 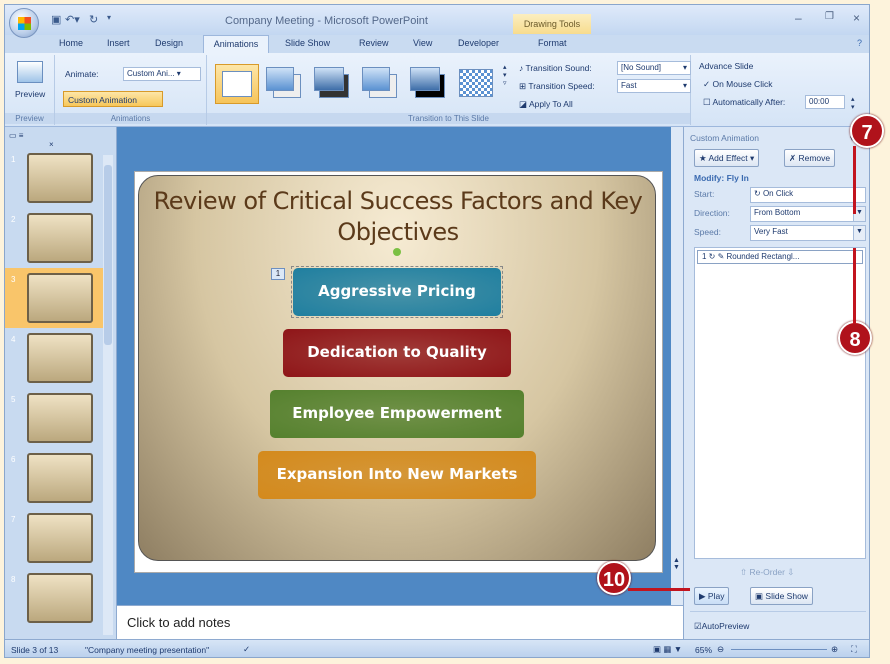 I want to click on office-logo-icon, so click(x=24, y=23).